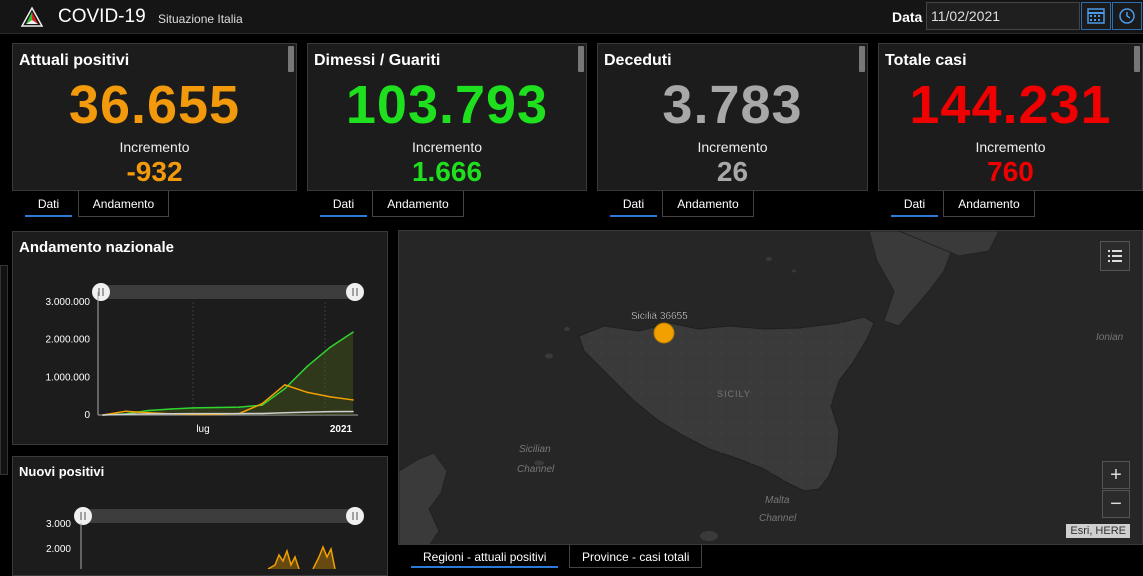 Image resolution: width=1143 pixels, height=576 pixels. Describe the element at coordinates (74, 60) in the screenshot. I see `card-title: Attuali positivi` at that location.